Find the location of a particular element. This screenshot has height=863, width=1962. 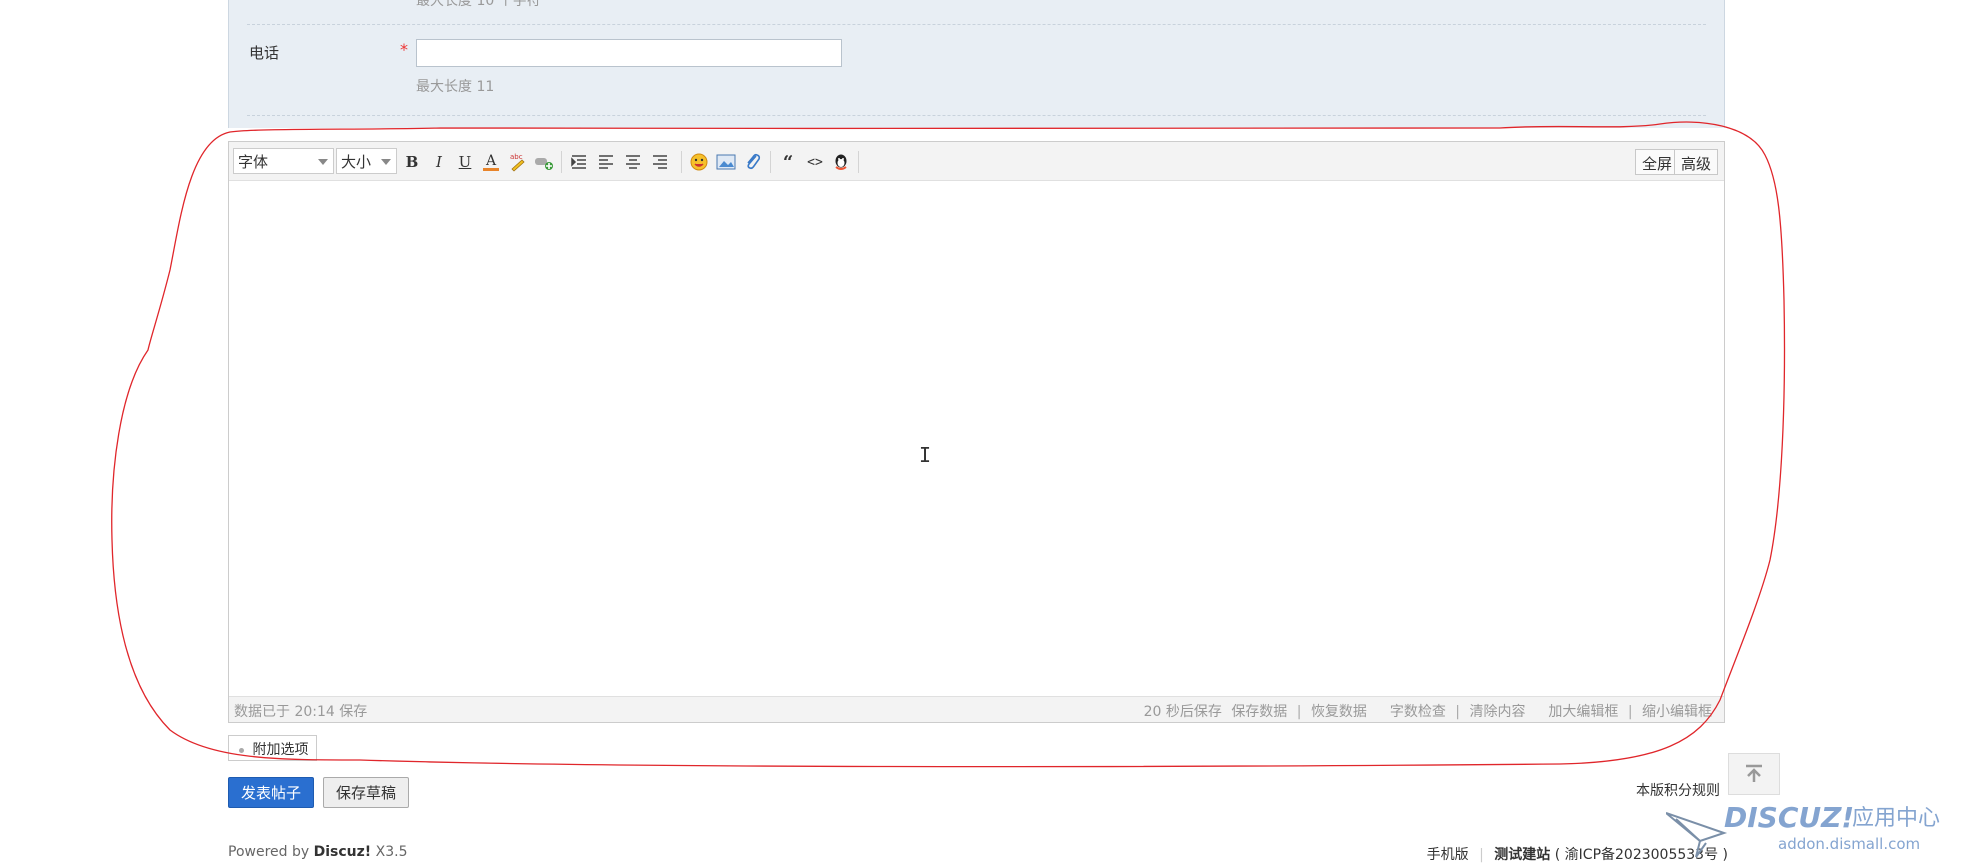

powered-prefix: Powered by is located at coordinates (269, 852).